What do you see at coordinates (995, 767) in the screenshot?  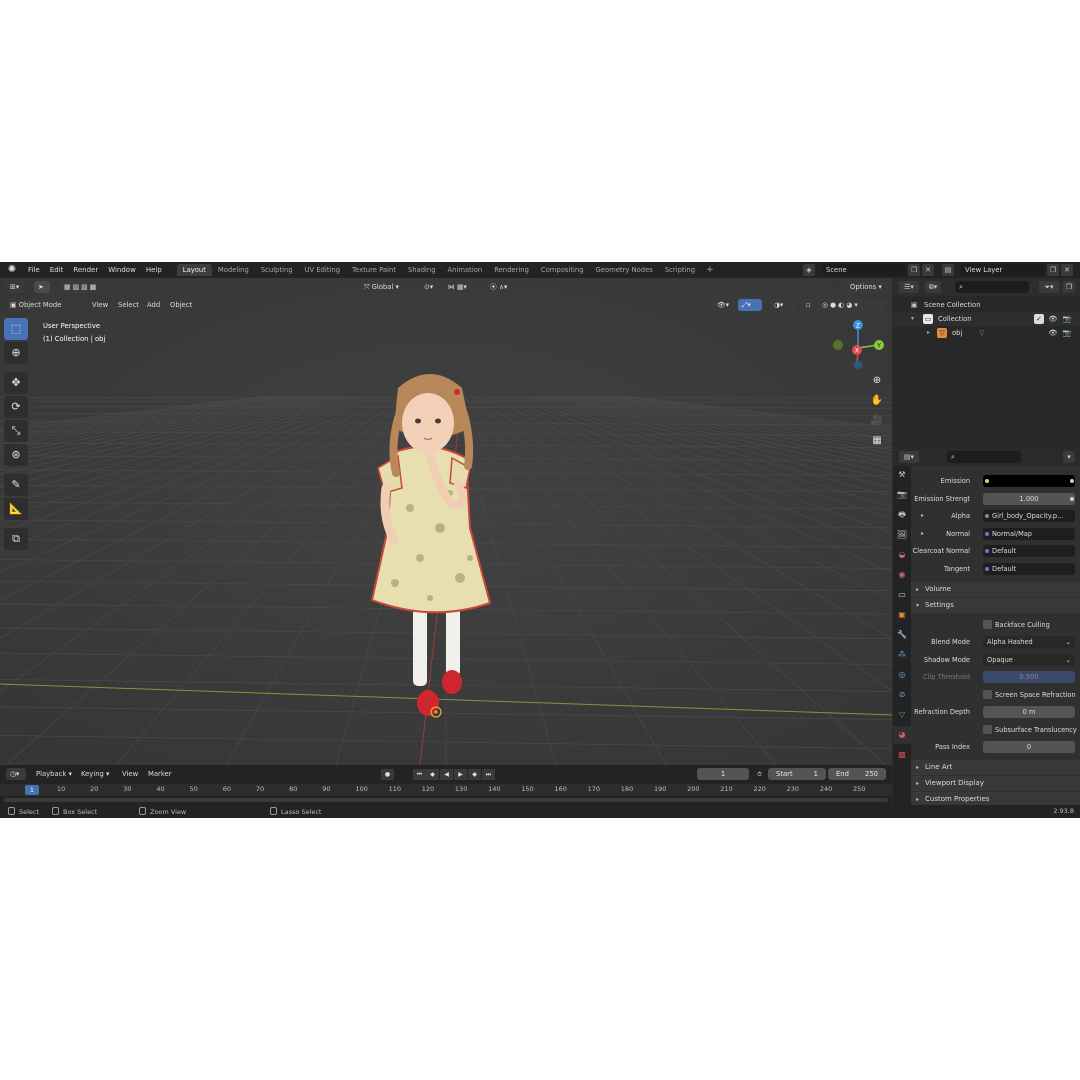 I see `line-art-section-header: ▸ Line Art` at bounding box center [995, 767].